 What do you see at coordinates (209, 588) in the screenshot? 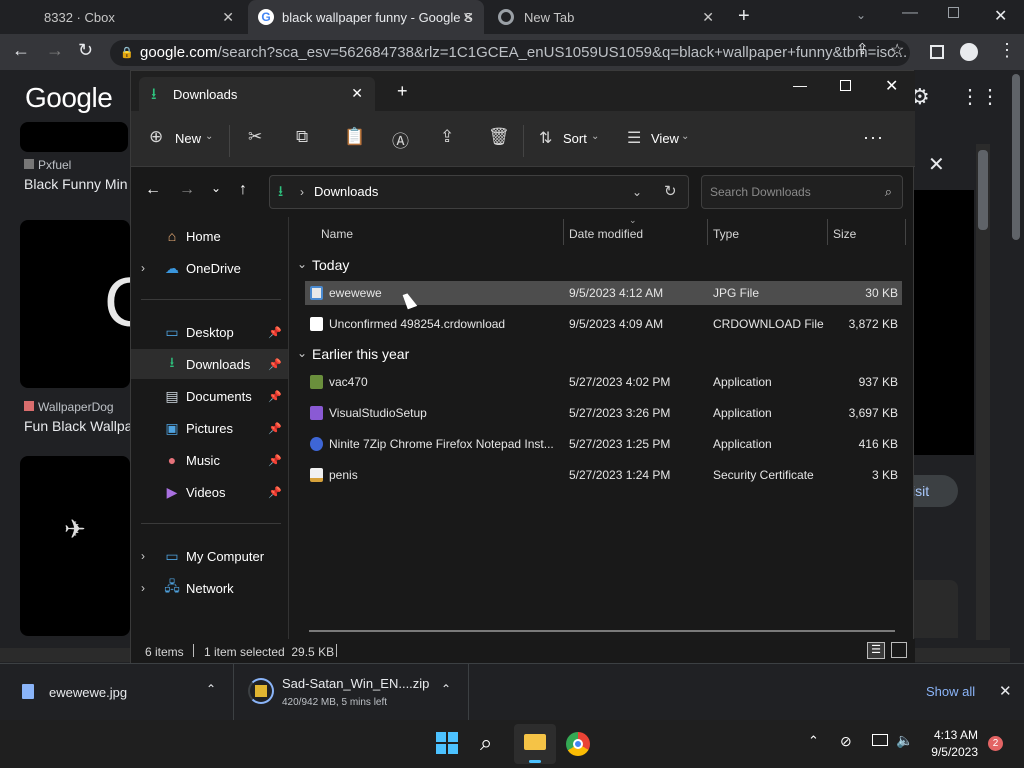
I see `nav-item-network: › 🖧 Network` at bounding box center [209, 588].